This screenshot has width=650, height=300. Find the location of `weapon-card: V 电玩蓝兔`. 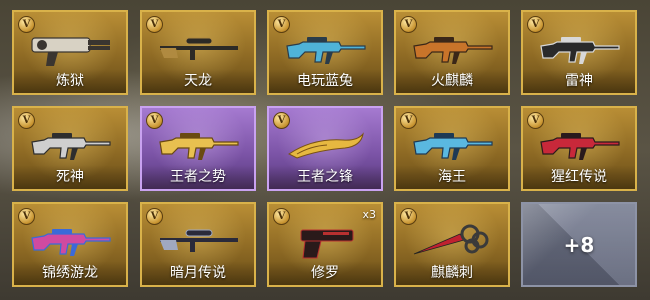

weapon-card: V 电玩蓝兔 is located at coordinates (325, 52).